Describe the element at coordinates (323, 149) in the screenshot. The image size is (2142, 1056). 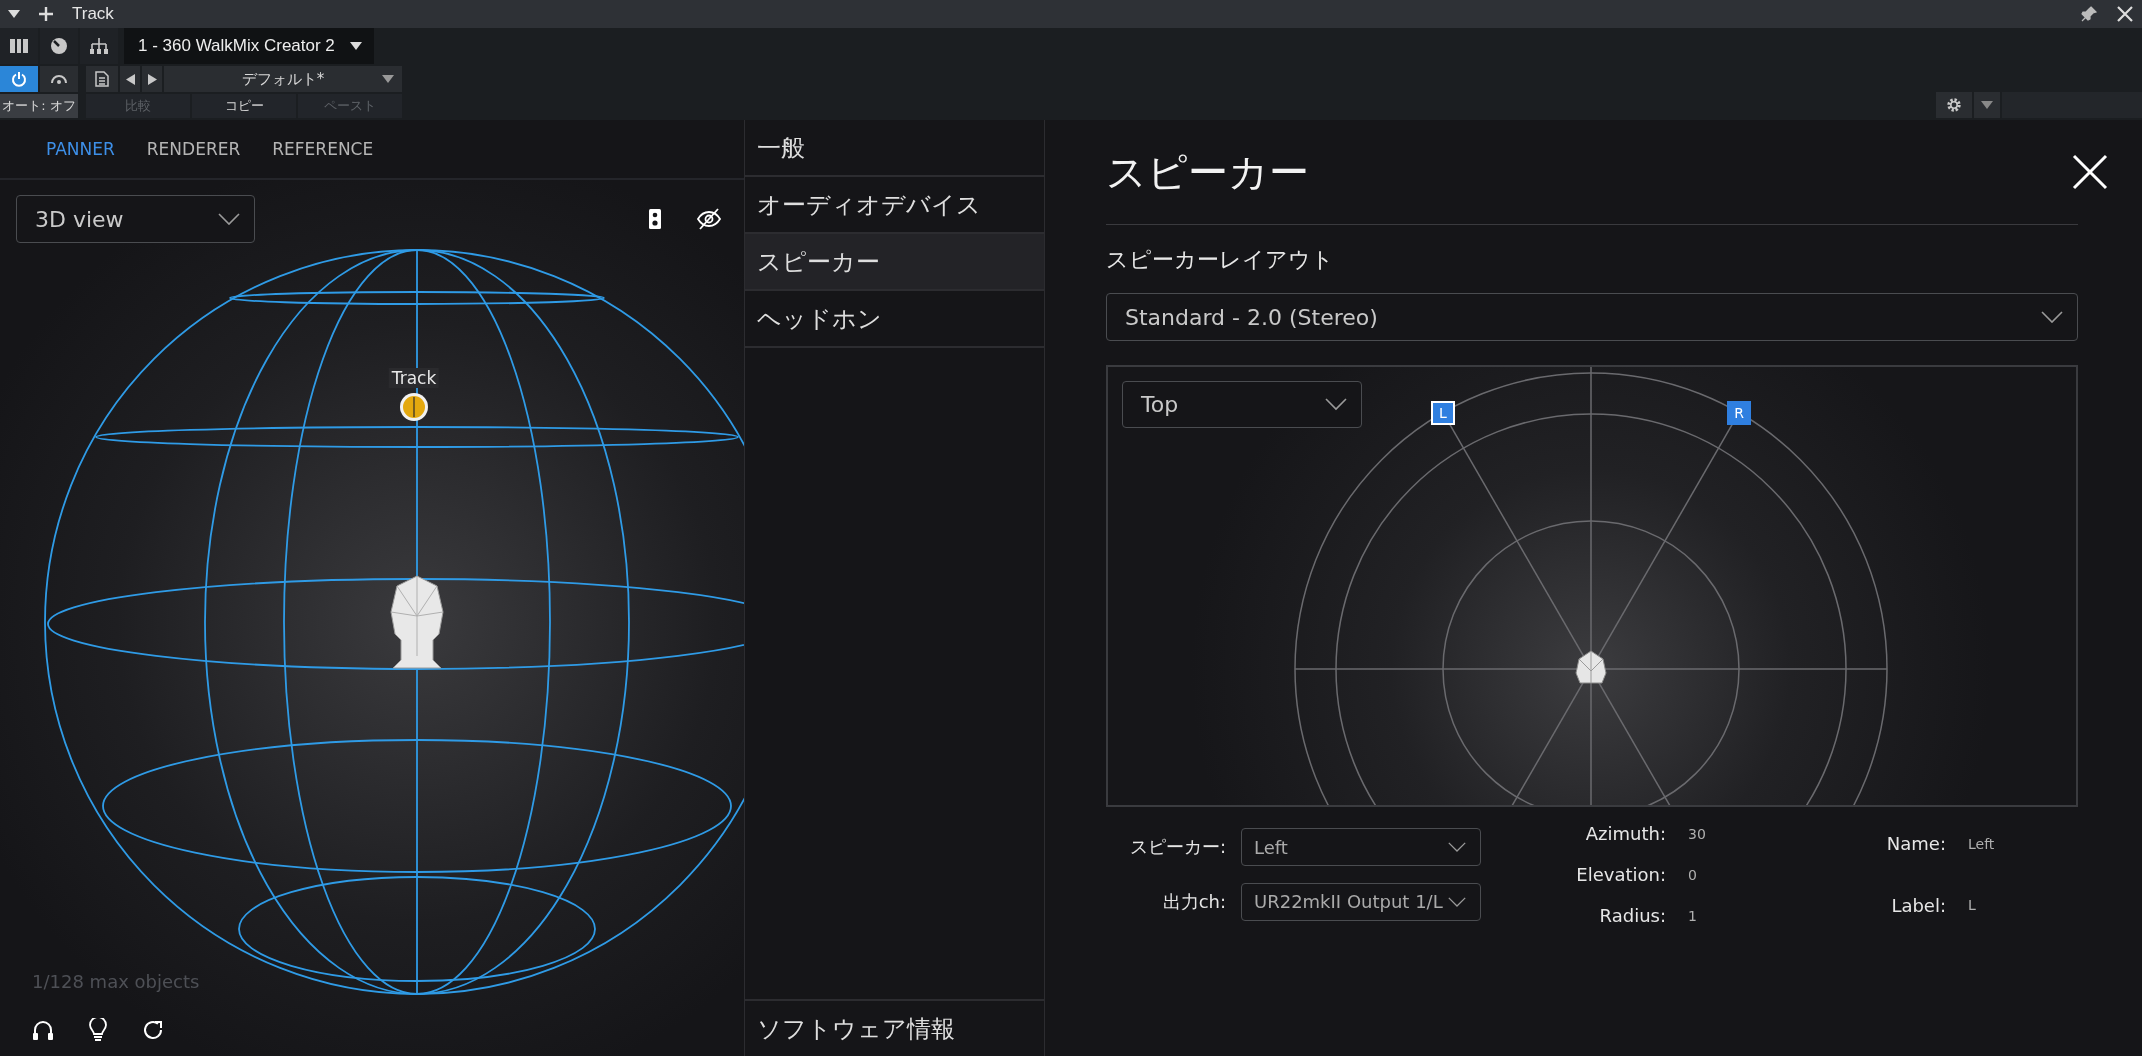
I see `panner-tab: REFERENCE` at that location.